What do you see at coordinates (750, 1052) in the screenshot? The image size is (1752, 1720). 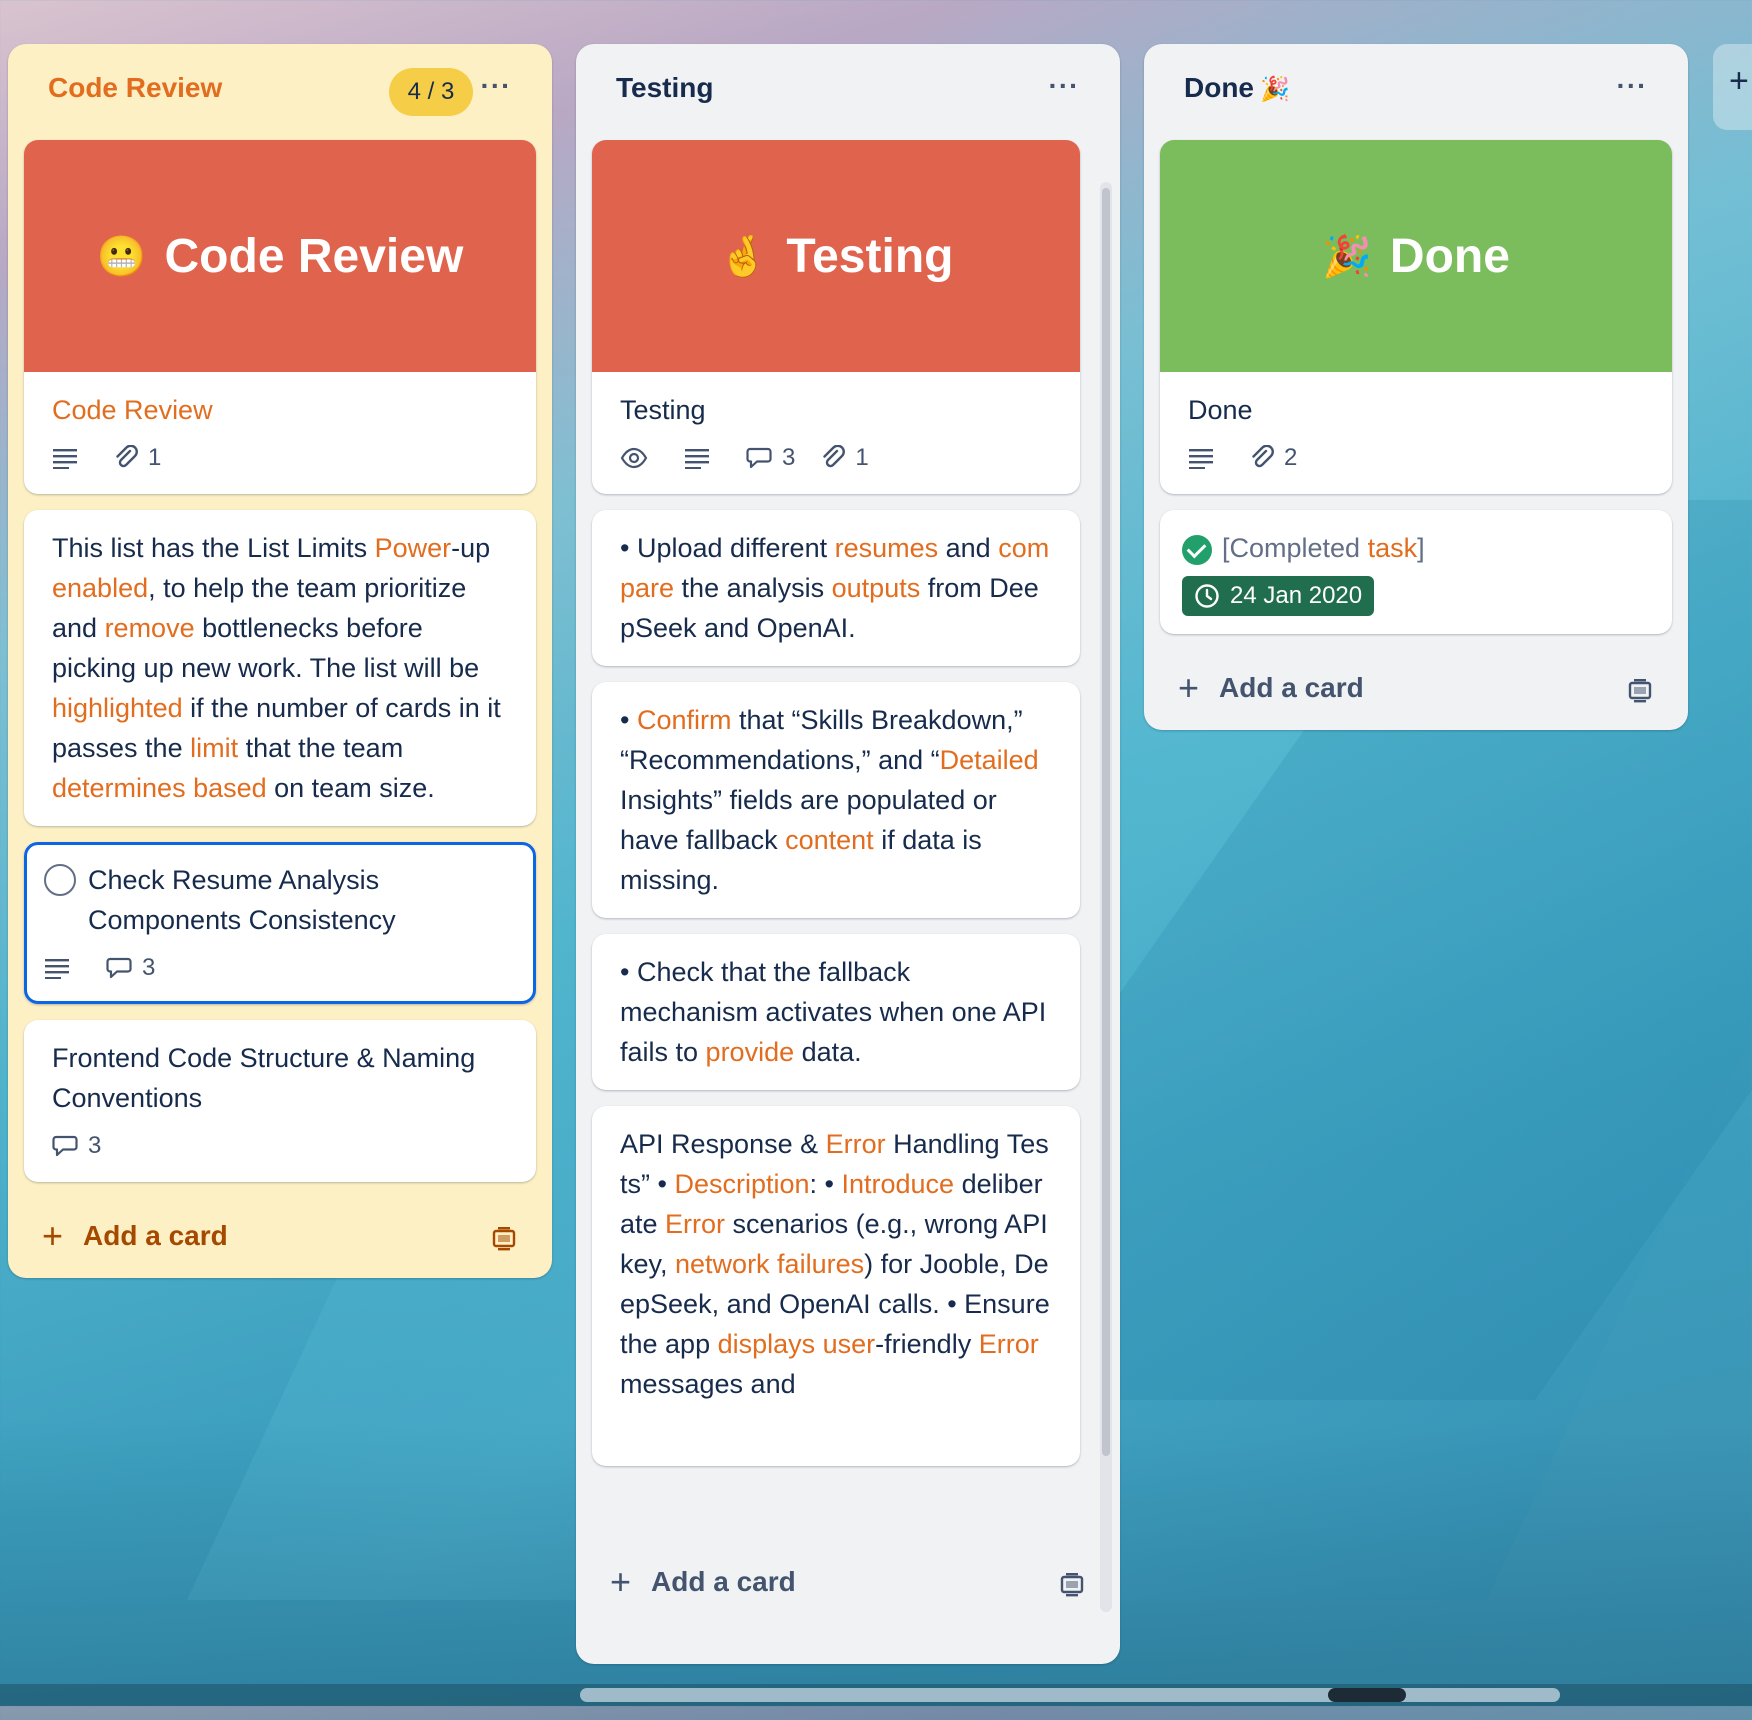 I see `highlighted-text: provide` at bounding box center [750, 1052].